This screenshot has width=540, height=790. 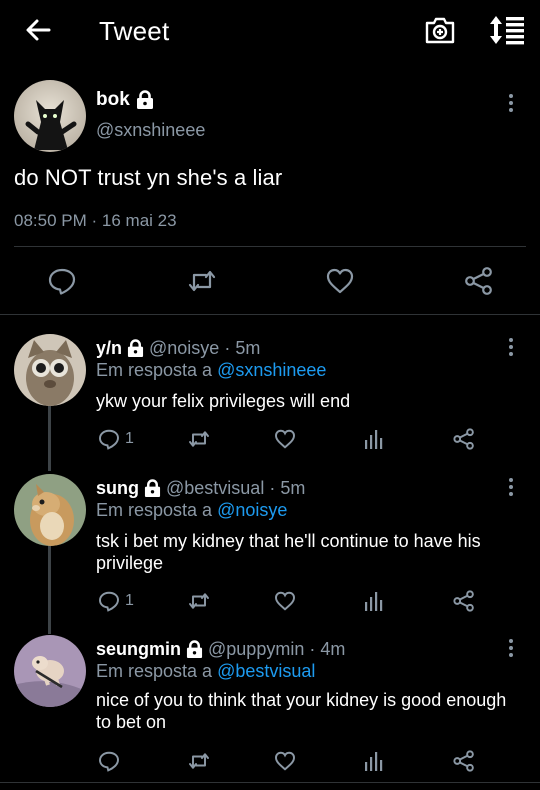 I want to click on arrow-left-icon, so click(x=38, y=30).